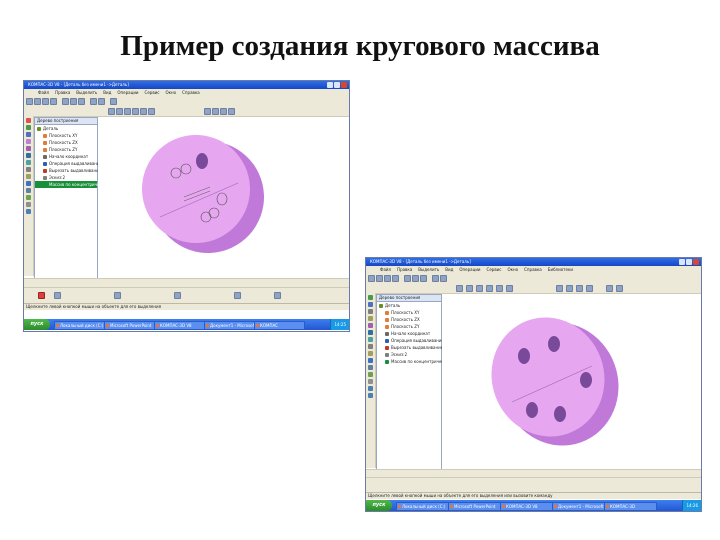 The height and width of the screenshot is (540, 720). I want to click on tree-item: Начало координат, so click(409, 333).